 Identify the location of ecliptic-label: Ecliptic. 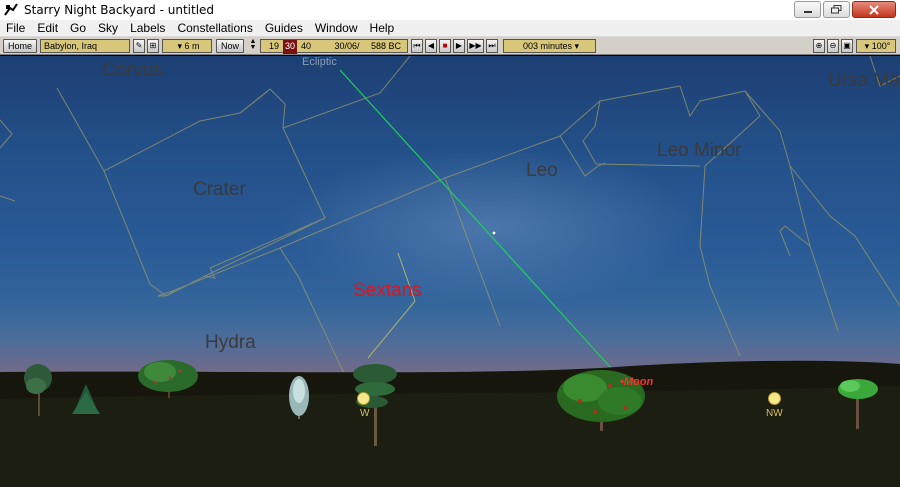
(319, 62).